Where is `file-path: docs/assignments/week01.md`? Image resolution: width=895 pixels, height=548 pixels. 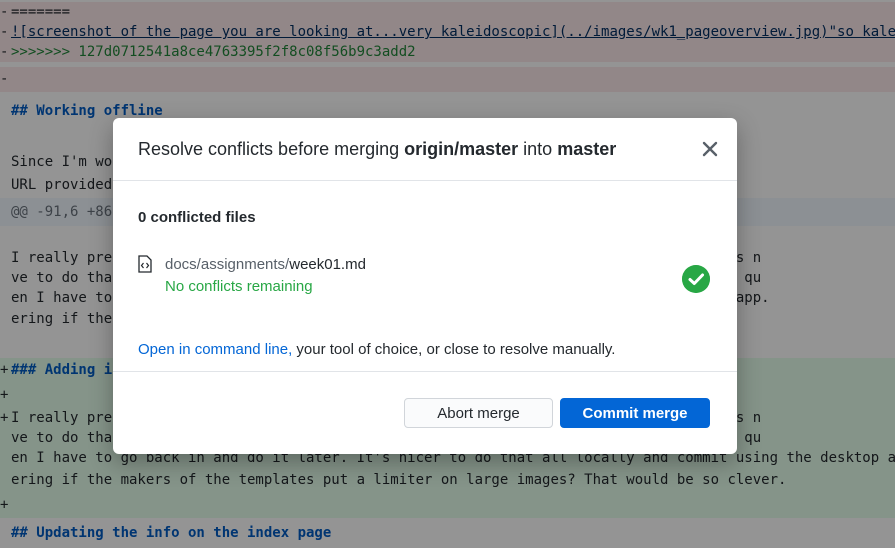 file-path: docs/assignments/week01.md is located at coordinates (265, 265).